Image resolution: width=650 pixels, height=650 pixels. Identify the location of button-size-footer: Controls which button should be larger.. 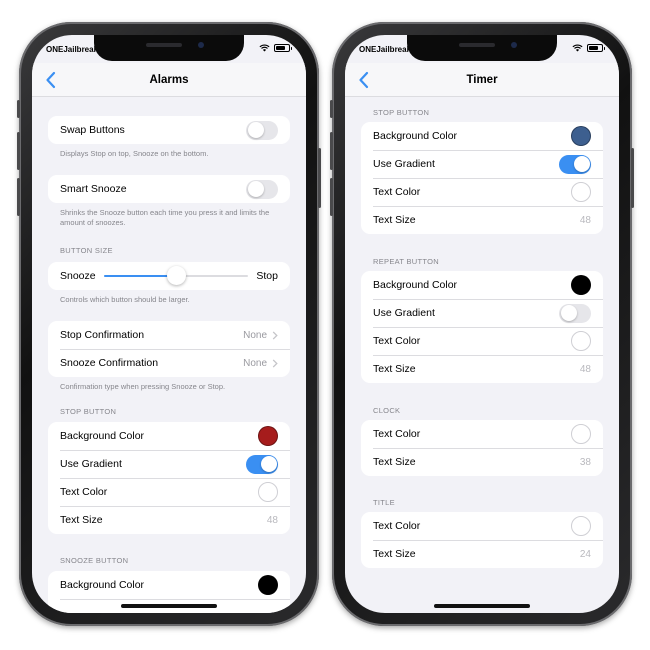
(125, 299).